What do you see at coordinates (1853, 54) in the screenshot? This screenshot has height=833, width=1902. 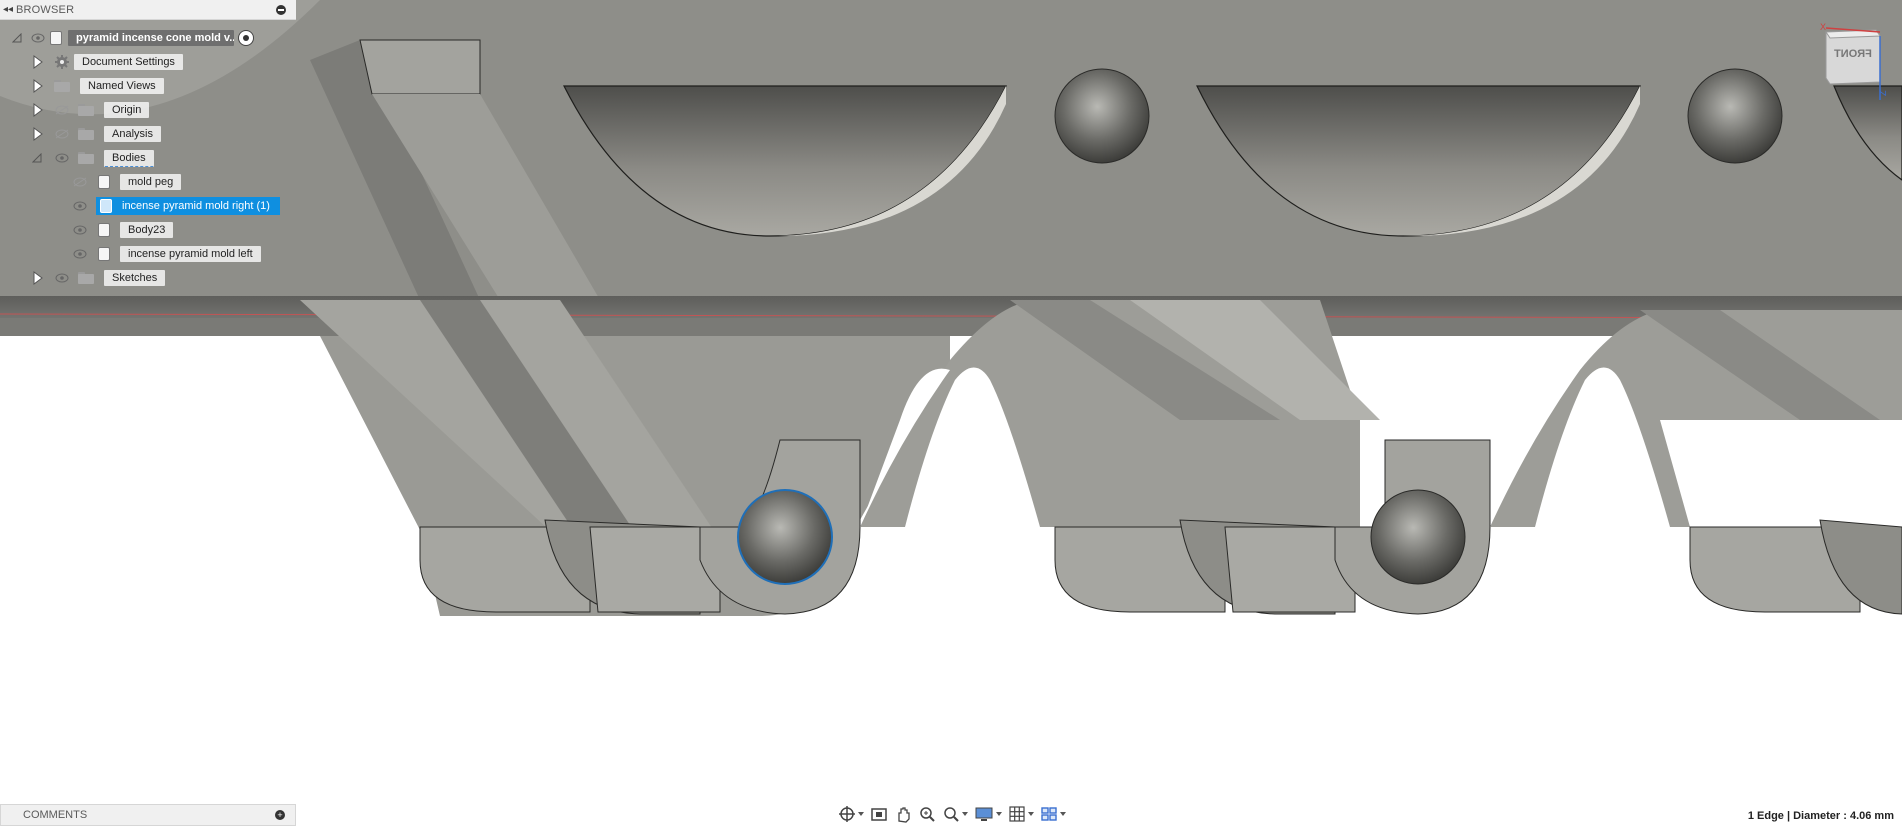 I see `view-cube-face-label: FRONT` at bounding box center [1853, 54].